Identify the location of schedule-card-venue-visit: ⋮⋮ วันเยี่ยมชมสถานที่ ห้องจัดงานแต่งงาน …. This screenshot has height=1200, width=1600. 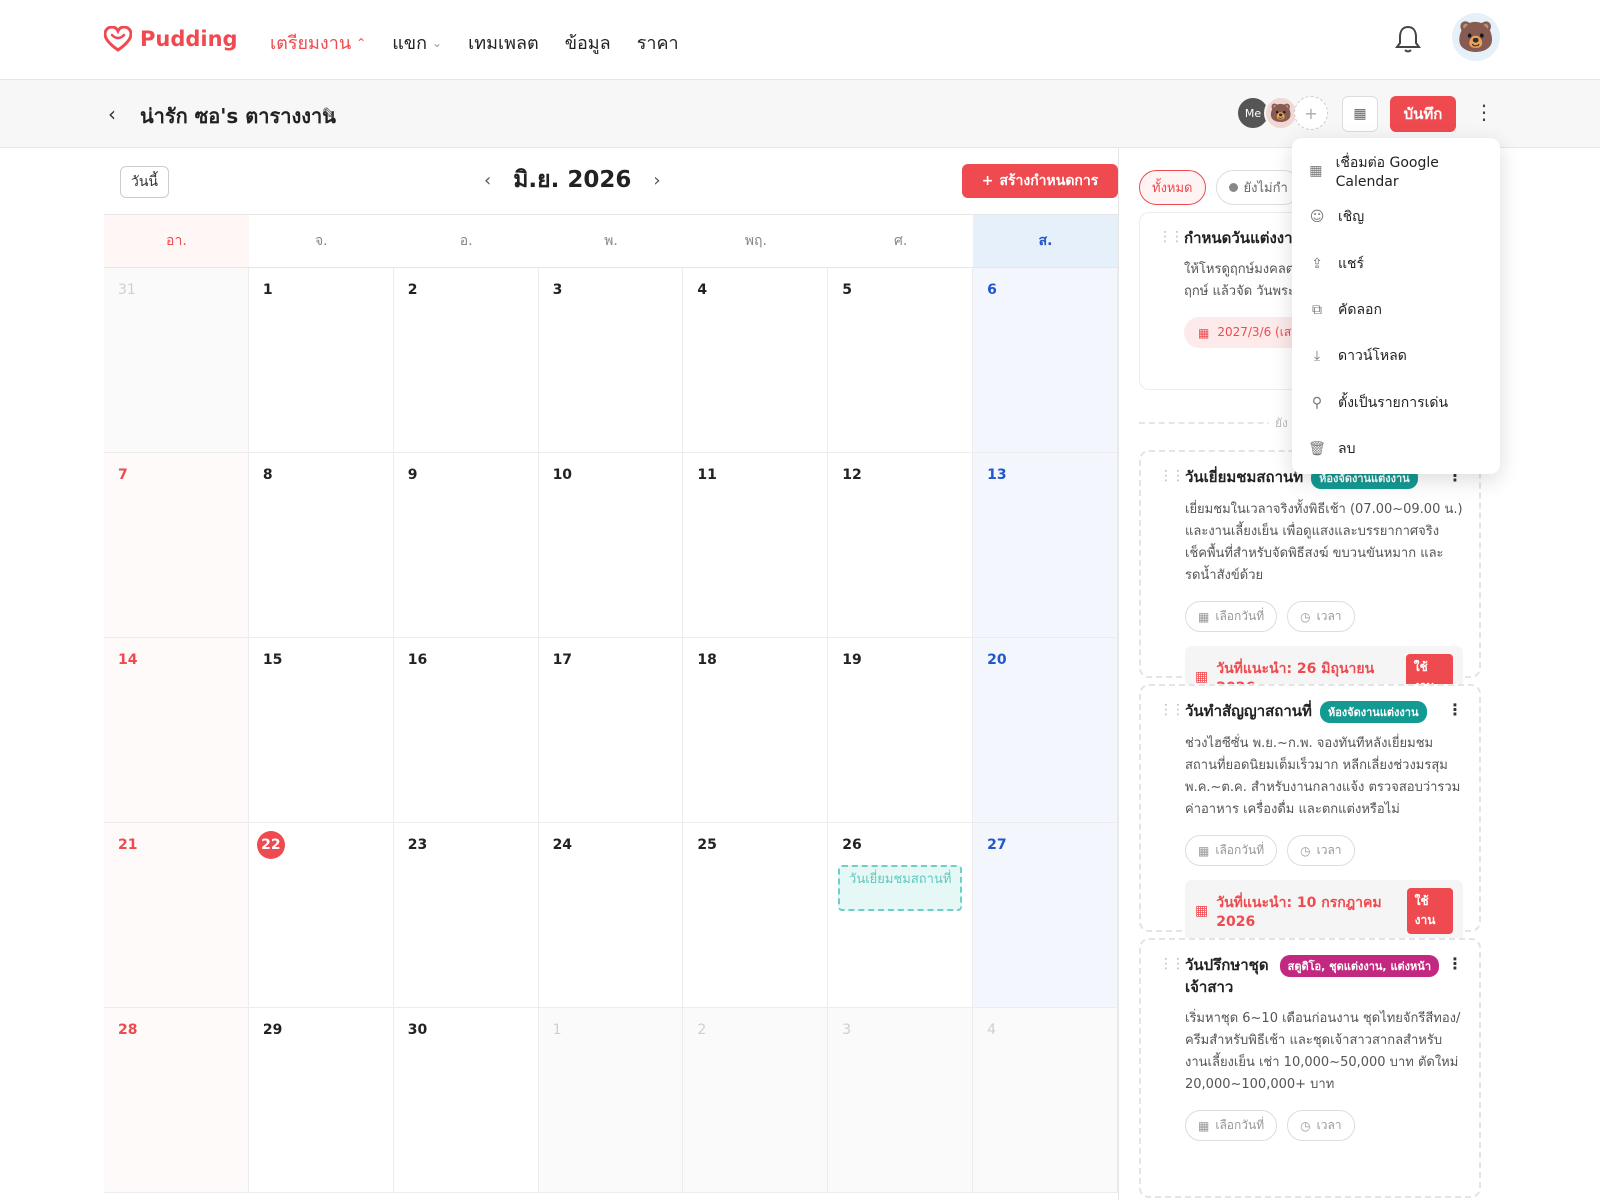
(1310, 579).